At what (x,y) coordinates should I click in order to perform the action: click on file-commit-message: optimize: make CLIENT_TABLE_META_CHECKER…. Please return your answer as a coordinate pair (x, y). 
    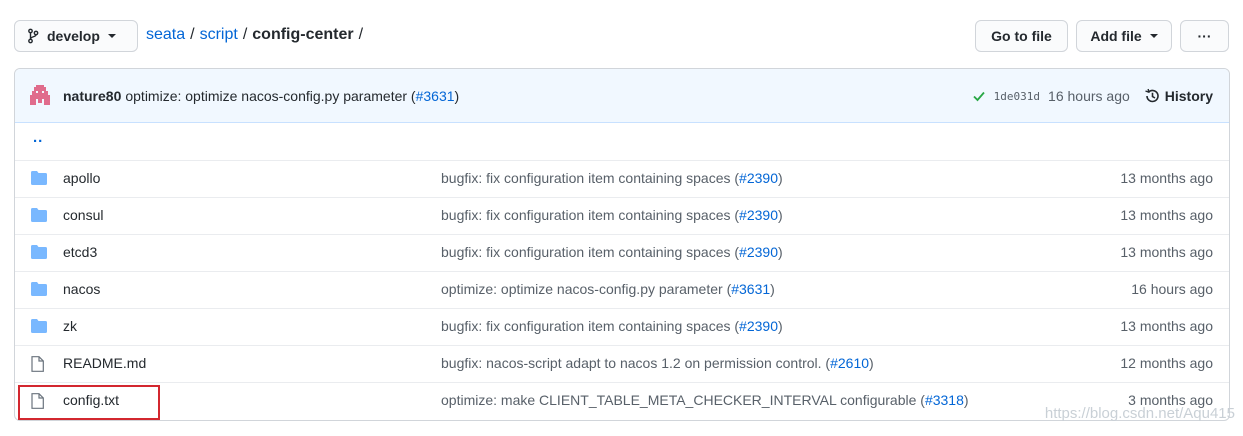
    Looking at the image, I should click on (705, 400).